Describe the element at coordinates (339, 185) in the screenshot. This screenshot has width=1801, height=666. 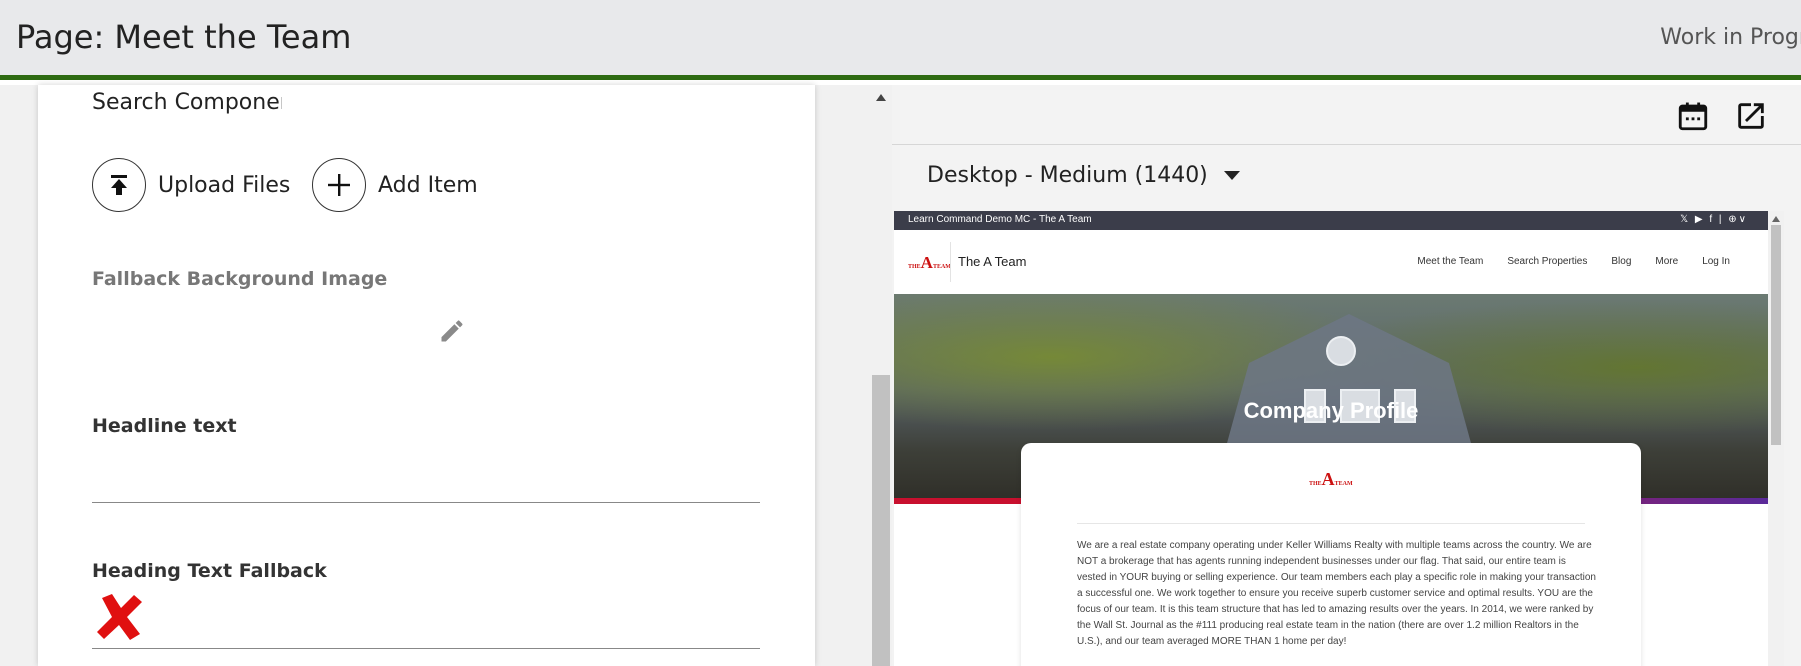
I see `plus-icon` at that location.